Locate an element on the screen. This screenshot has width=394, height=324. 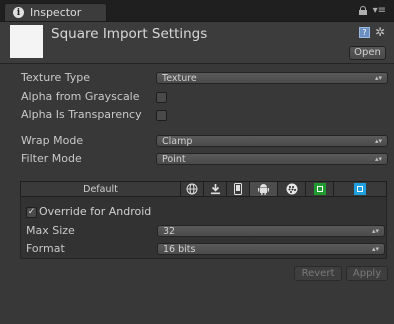
max-size-label: Max Size is located at coordinates (50, 230).